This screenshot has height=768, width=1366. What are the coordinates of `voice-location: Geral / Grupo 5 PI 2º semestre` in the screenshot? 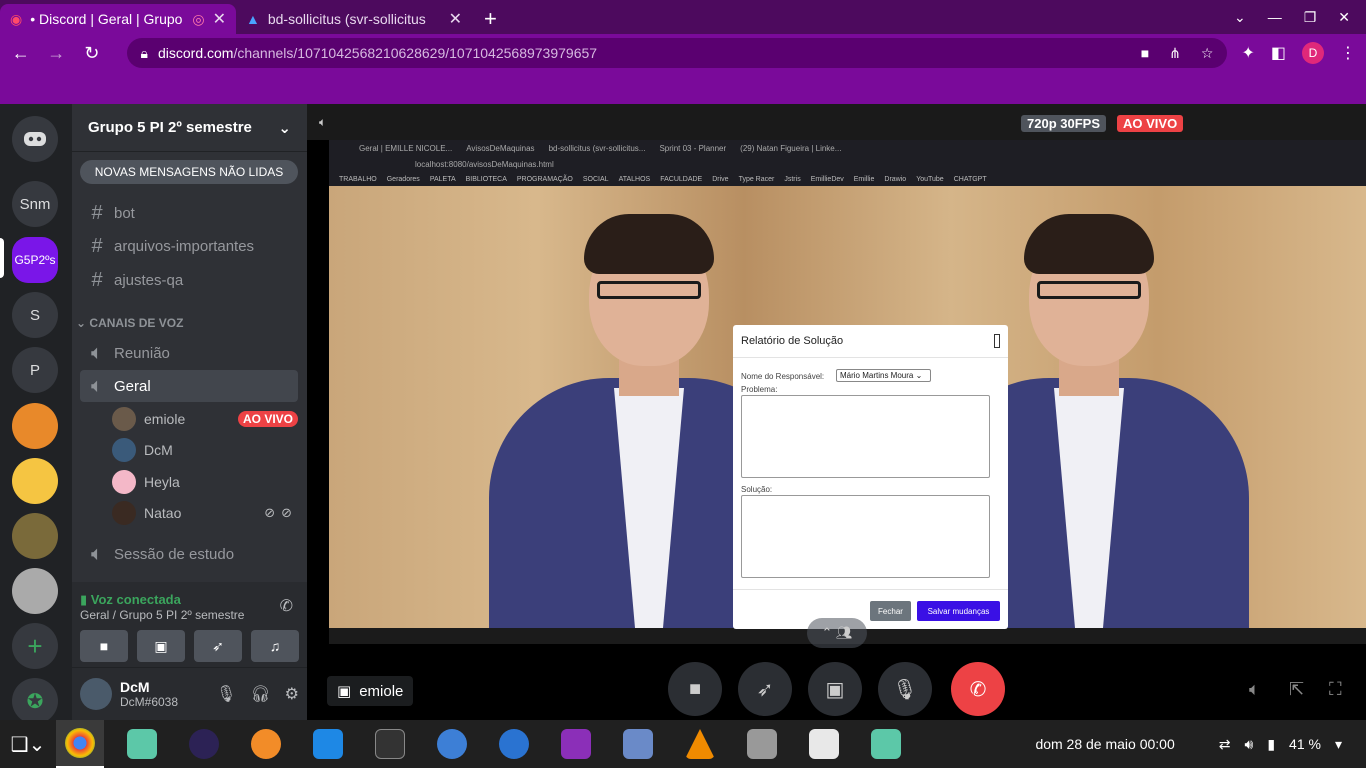 It's located at (162, 615).